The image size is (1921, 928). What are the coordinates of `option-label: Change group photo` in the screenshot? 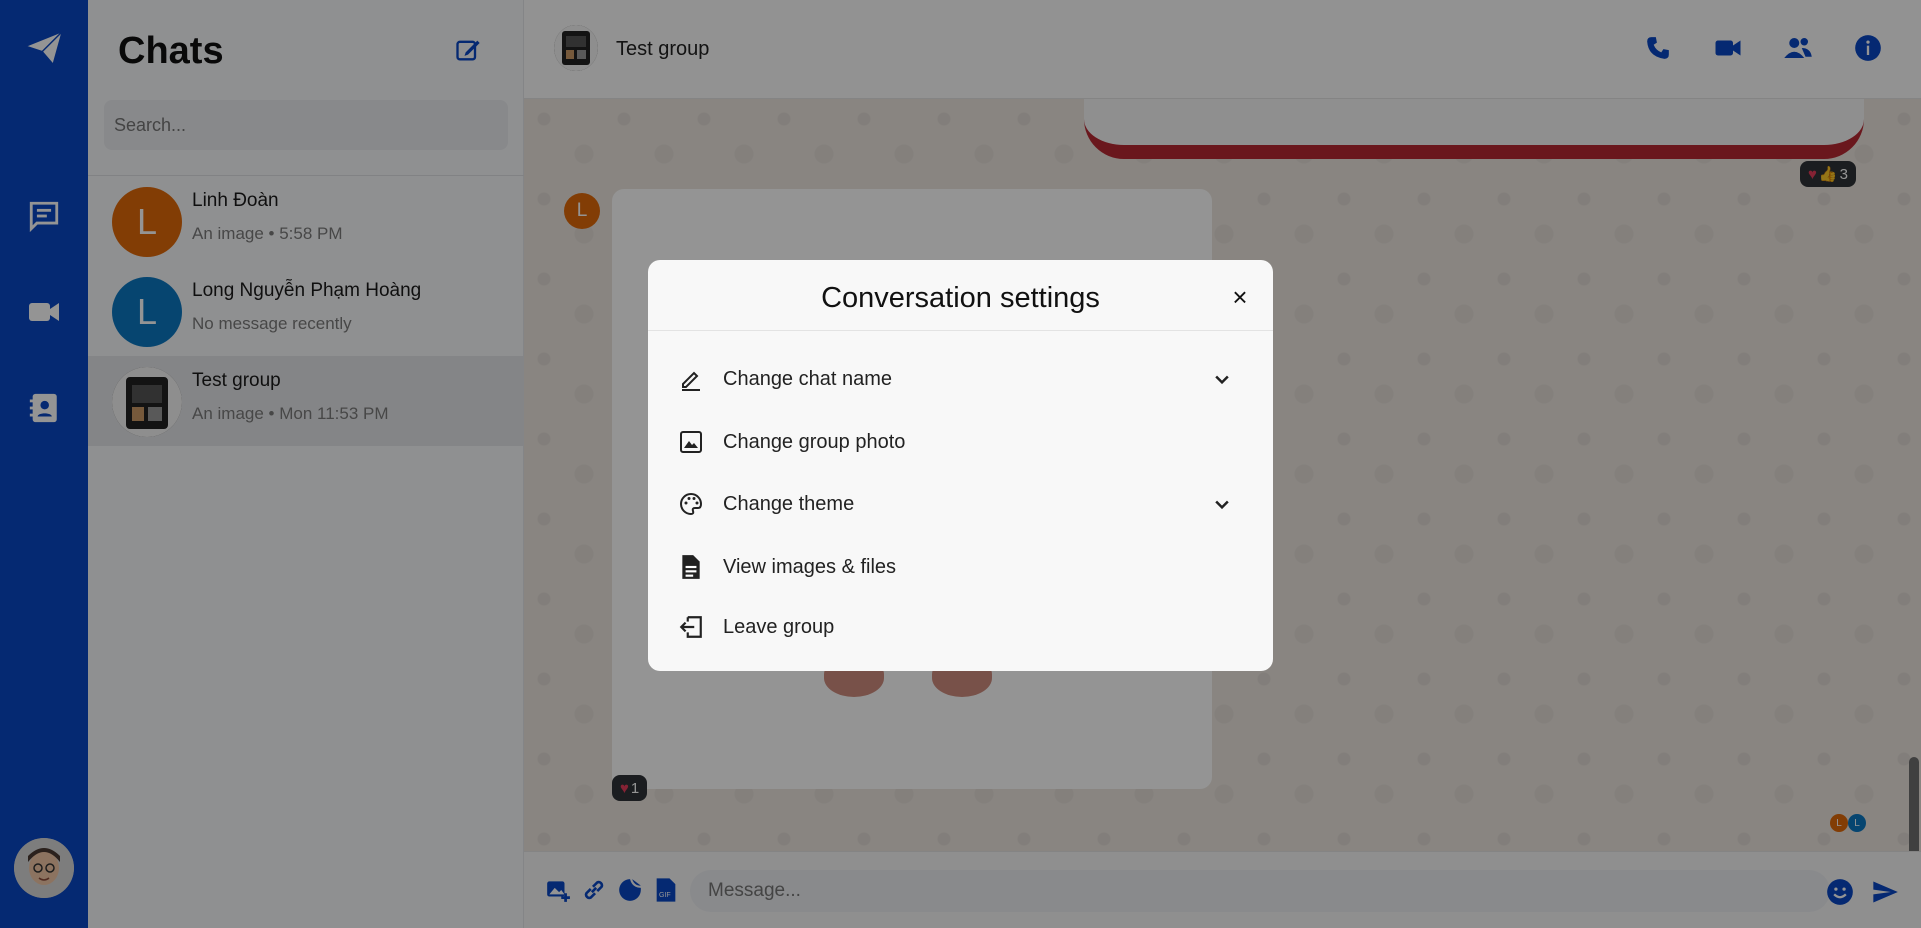 It's located at (814, 442).